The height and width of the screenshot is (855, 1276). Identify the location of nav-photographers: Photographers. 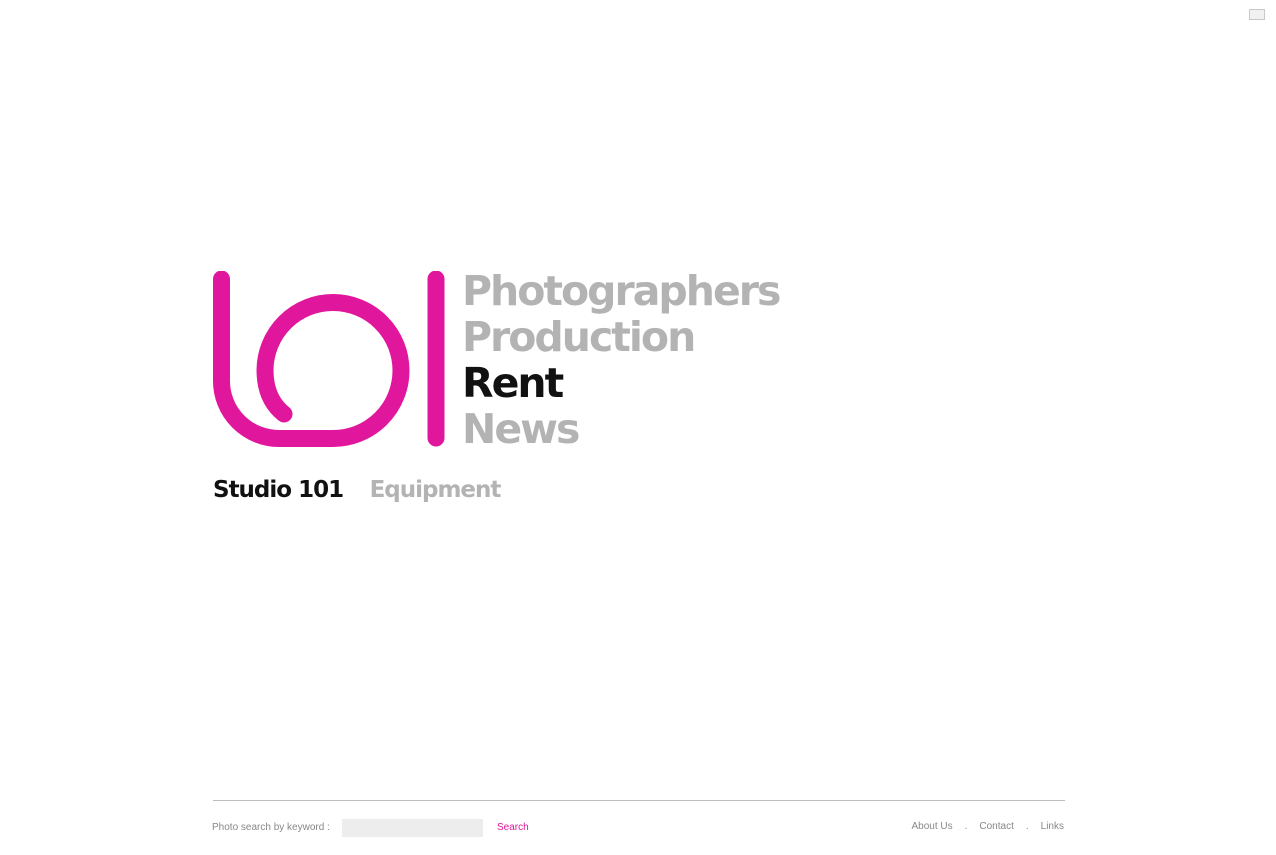
(621, 291).